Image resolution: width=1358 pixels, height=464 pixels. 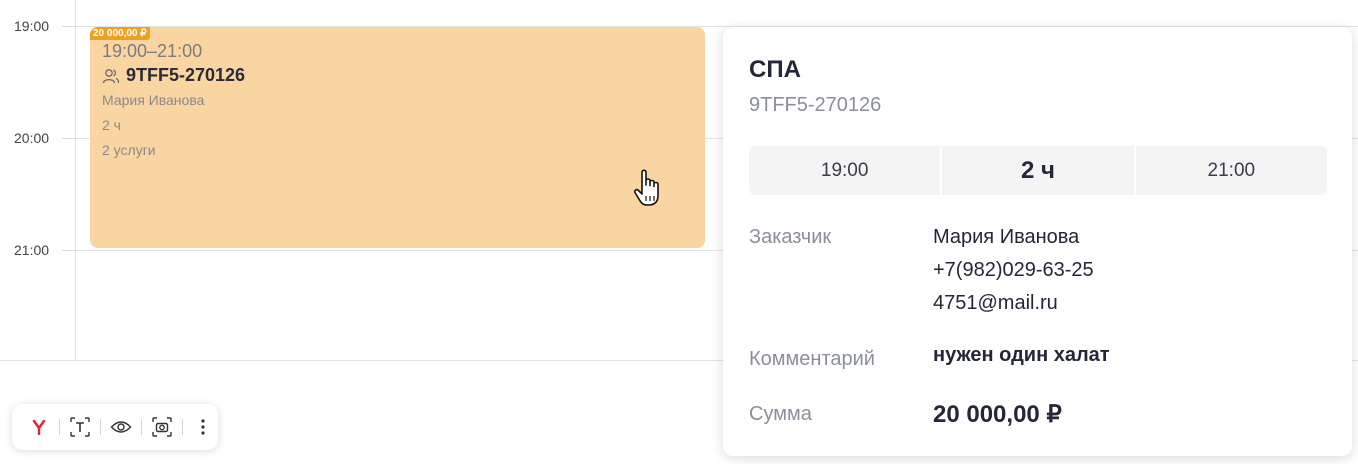 I want to click on duration: 2 ч, so click(x=1039, y=170).